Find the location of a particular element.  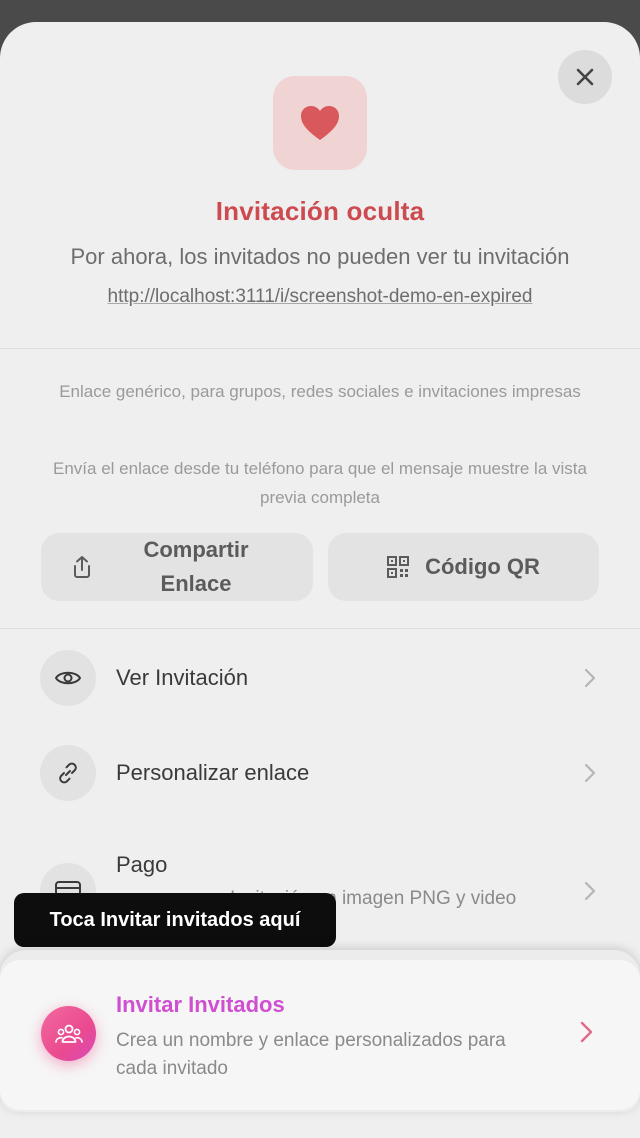

menu-item-view-invitation: Ver Invitación is located at coordinates (320, 680).